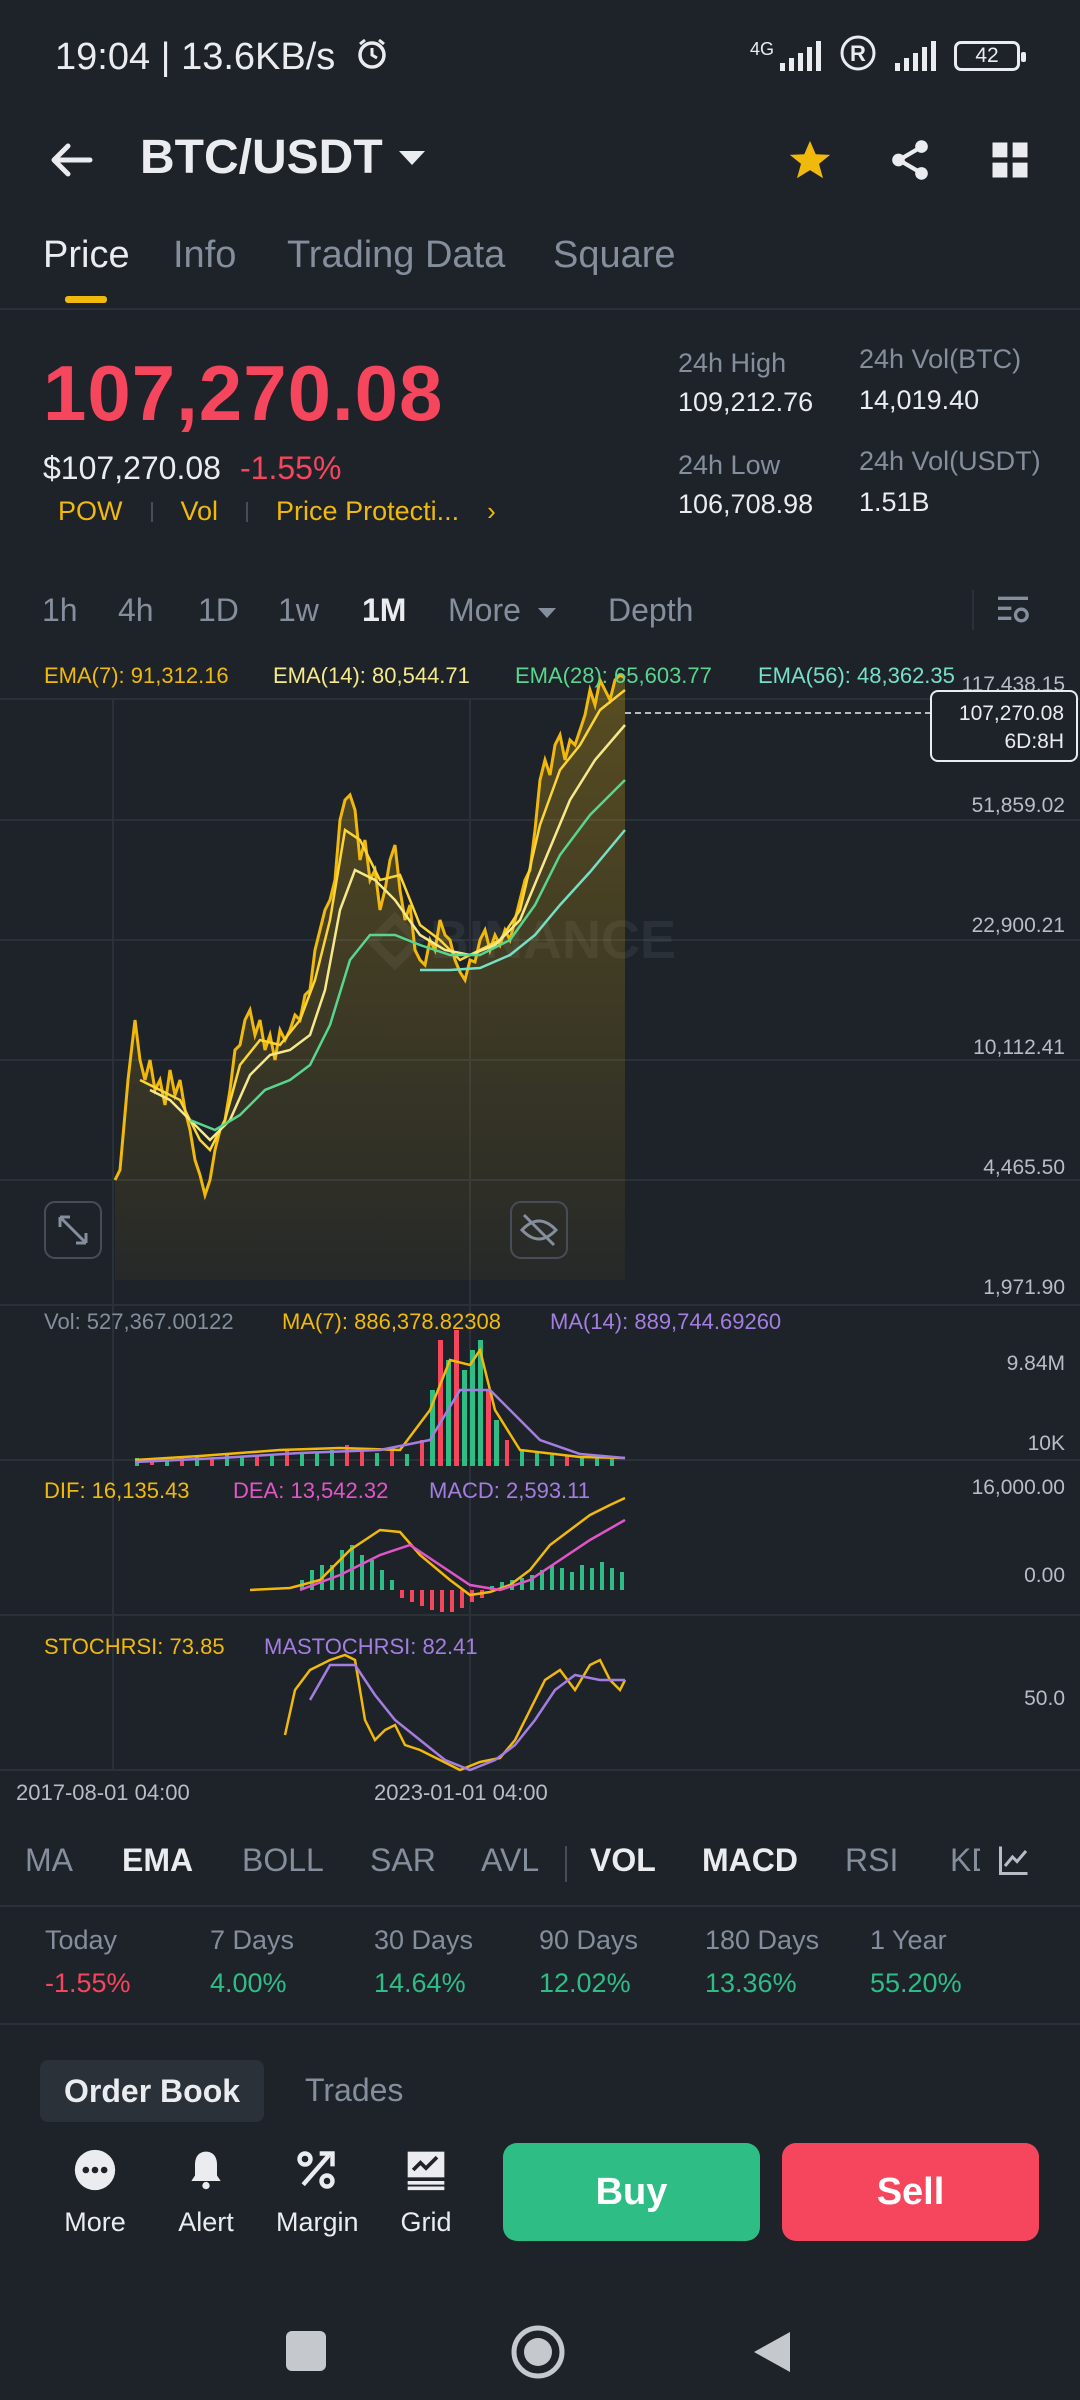 Image resolution: width=1080 pixels, height=2400 pixels. What do you see at coordinates (134, 1646) in the screenshot?
I see `stochrsi-label: STOCHRSI: 73.85` at bounding box center [134, 1646].